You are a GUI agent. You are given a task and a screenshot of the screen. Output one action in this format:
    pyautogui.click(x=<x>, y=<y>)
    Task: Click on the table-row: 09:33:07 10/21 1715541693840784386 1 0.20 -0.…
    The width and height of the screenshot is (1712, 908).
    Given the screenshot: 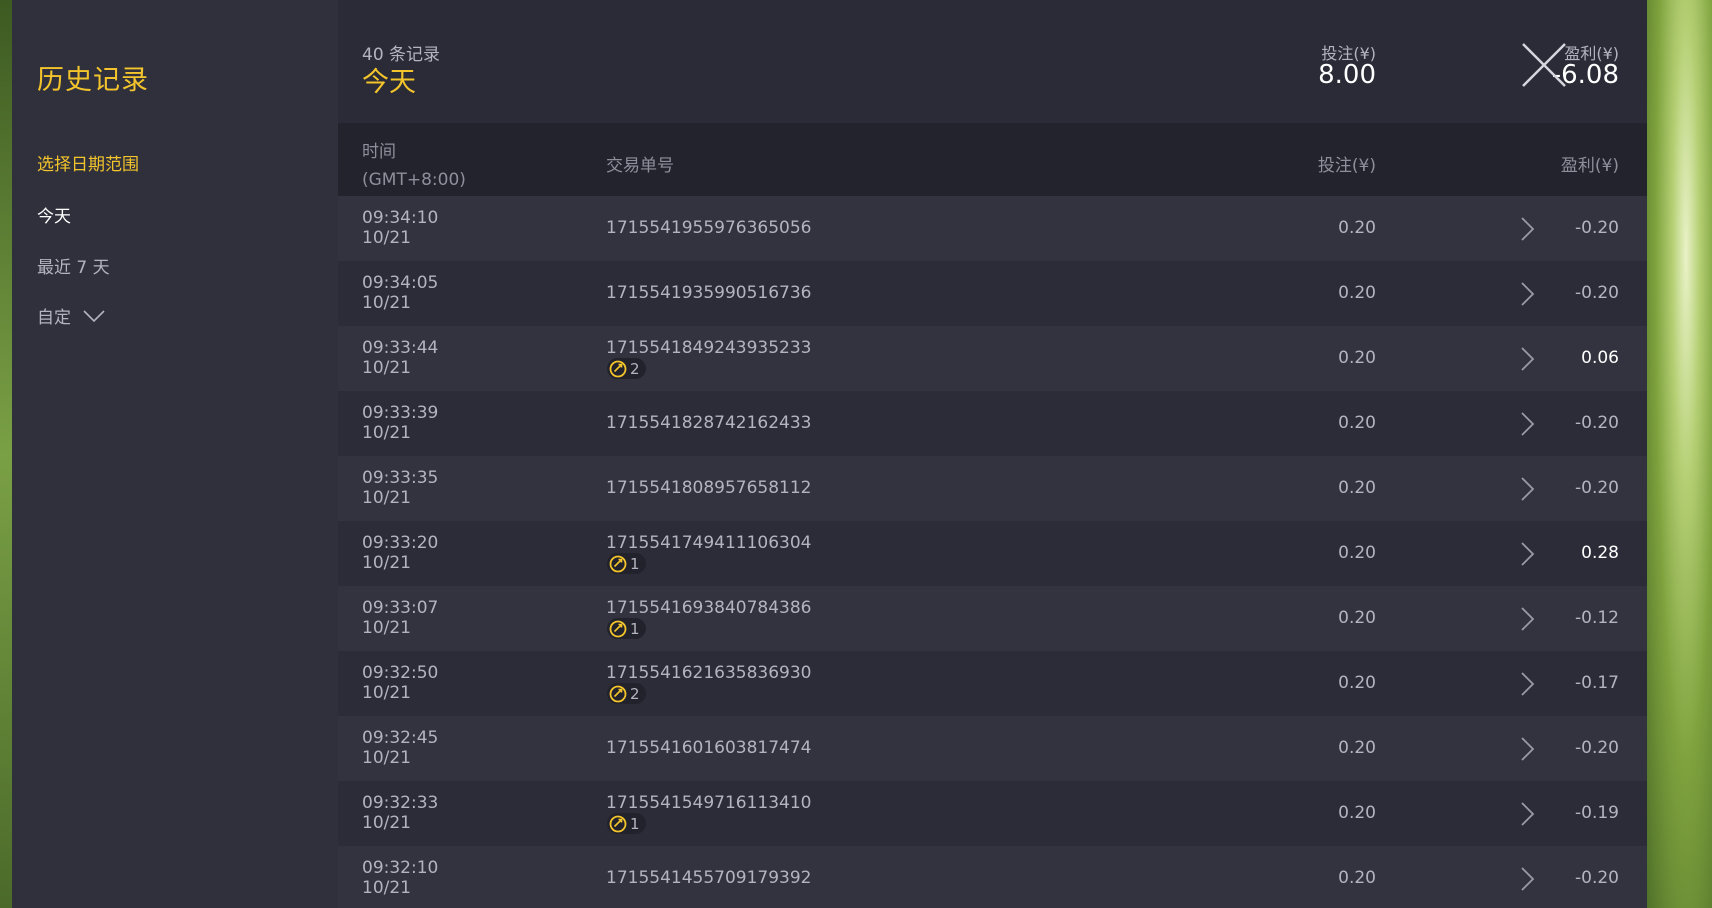 What is the action you would take?
    pyautogui.click(x=992, y=618)
    